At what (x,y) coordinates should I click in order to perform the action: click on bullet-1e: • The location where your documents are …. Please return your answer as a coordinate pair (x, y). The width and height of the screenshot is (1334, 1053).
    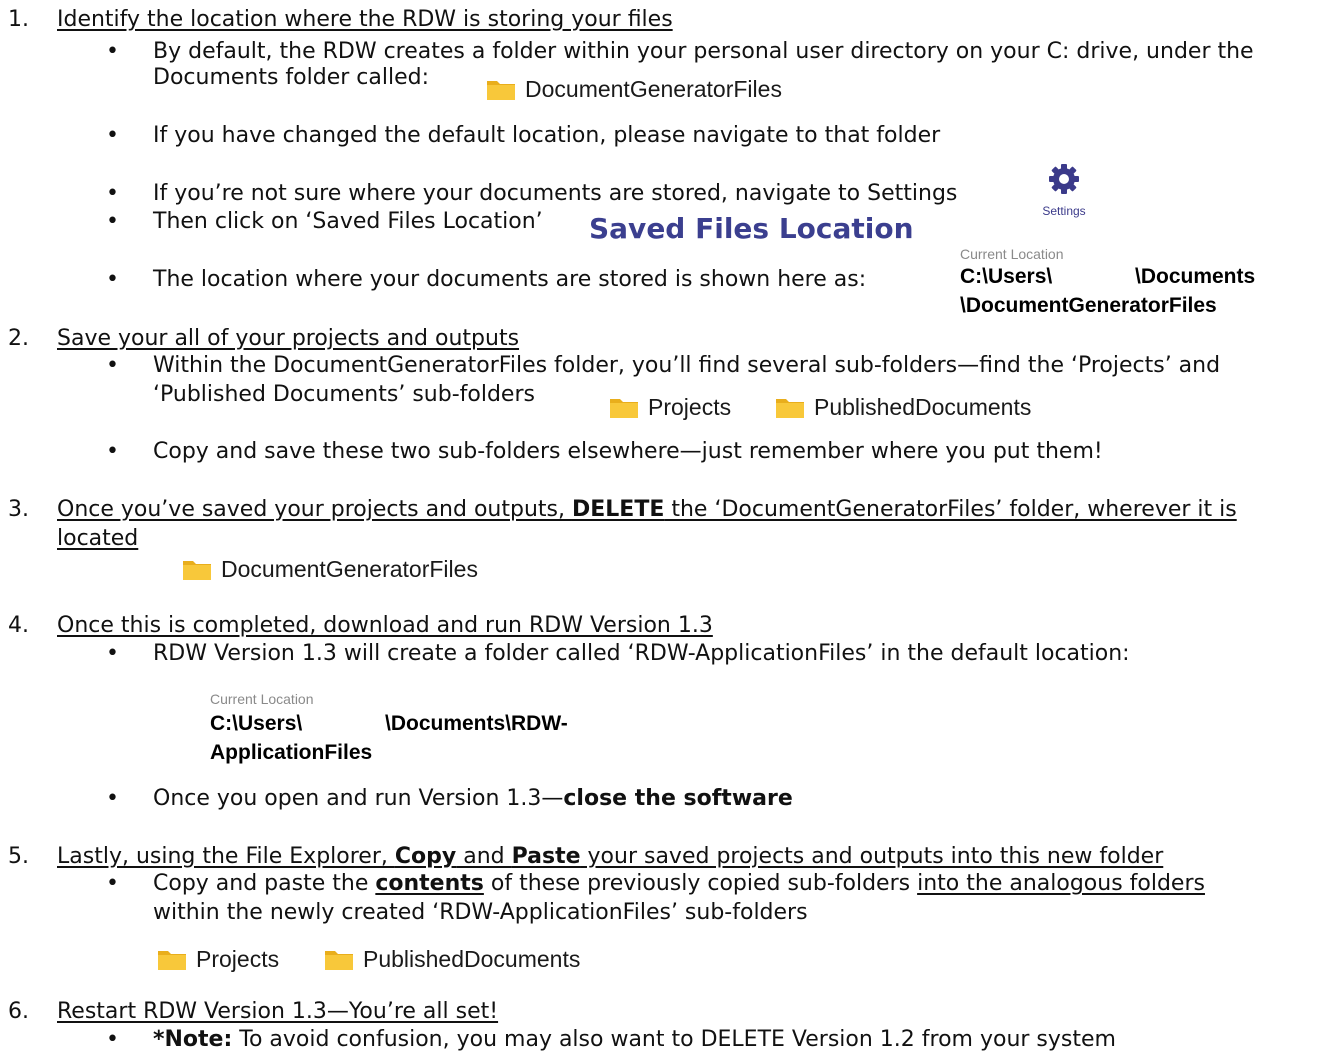
    Looking at the image, I should click on (486, 279).